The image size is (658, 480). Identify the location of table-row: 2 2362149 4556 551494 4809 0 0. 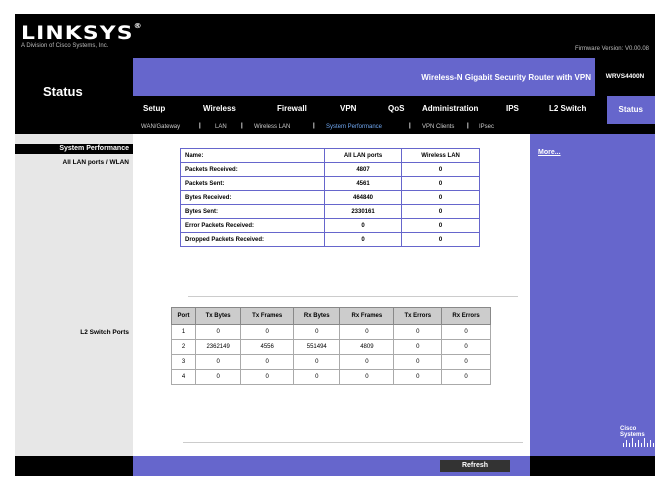
(330, 347).